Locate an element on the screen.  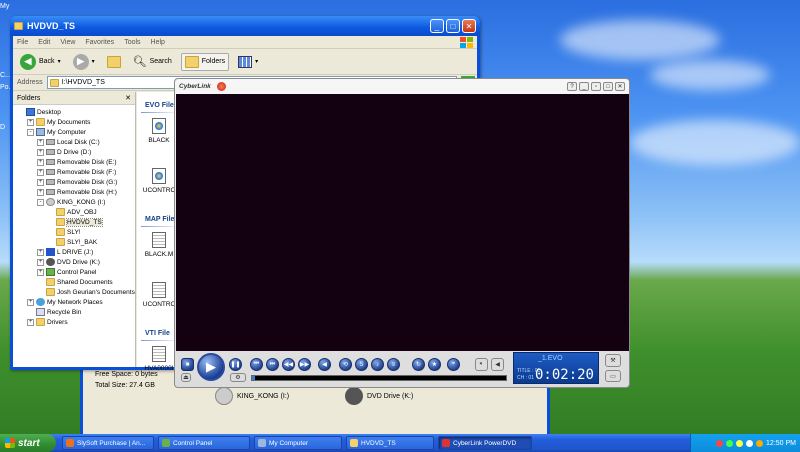
help-button: ? is located at coordinates (572, 86).